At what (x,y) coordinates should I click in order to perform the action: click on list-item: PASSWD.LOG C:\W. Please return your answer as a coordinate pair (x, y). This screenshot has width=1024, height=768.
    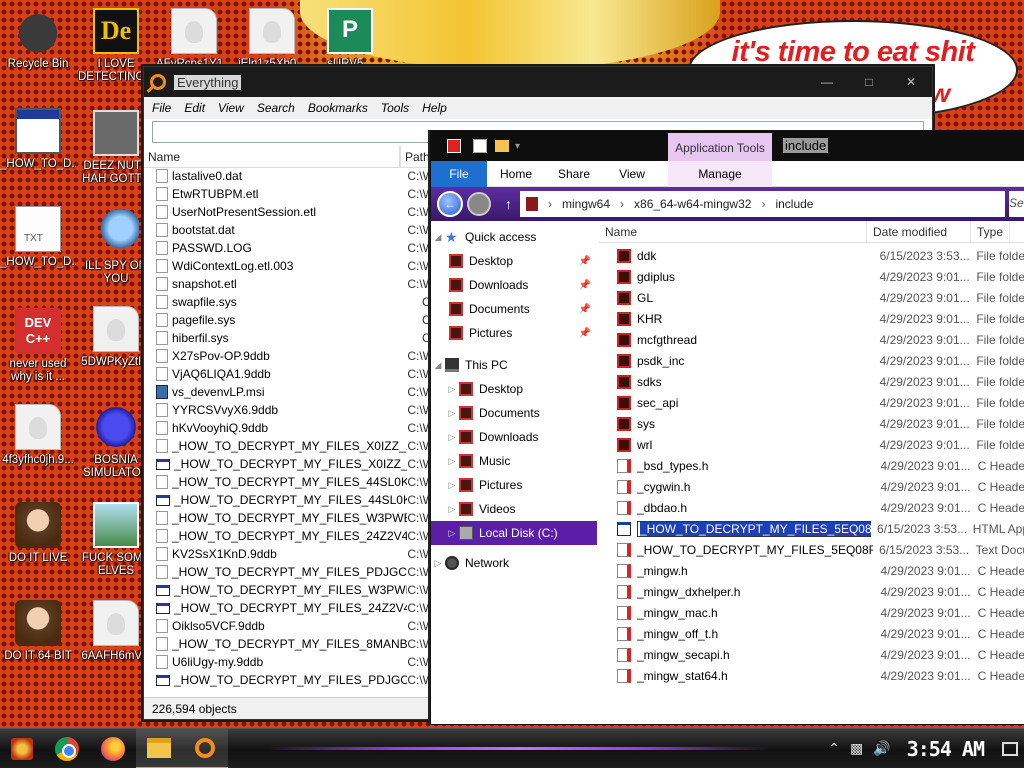
    Looking at the image, I should click on (289, 248).